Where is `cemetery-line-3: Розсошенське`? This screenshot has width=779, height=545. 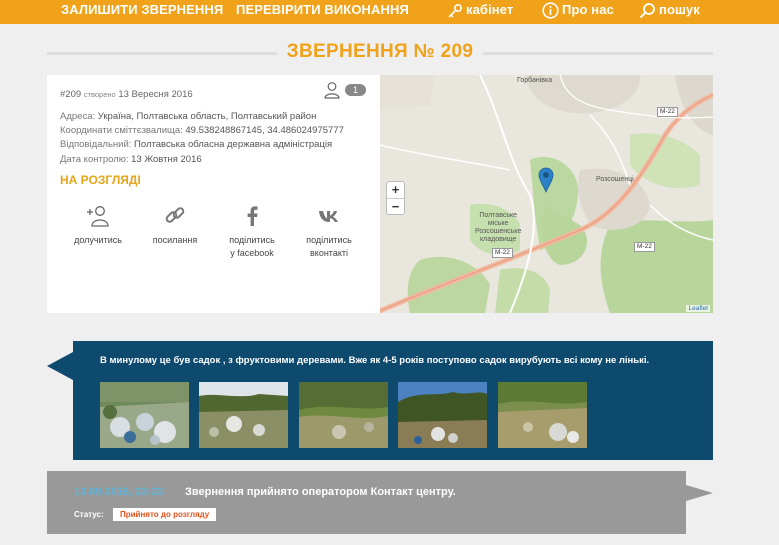
cemetery-line-3: Розсошенське is located at coordinates (498, 231).